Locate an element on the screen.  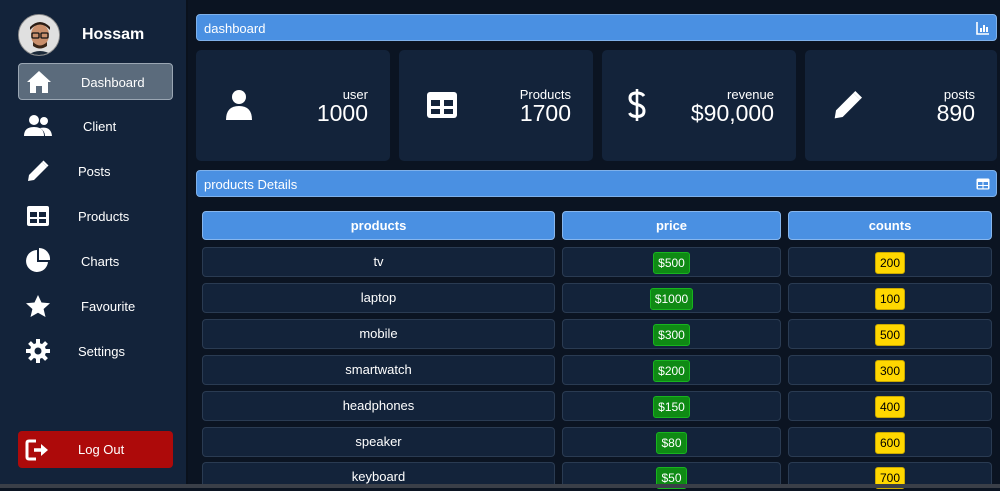
column-header-price: price is located at coordinates (671, 225).